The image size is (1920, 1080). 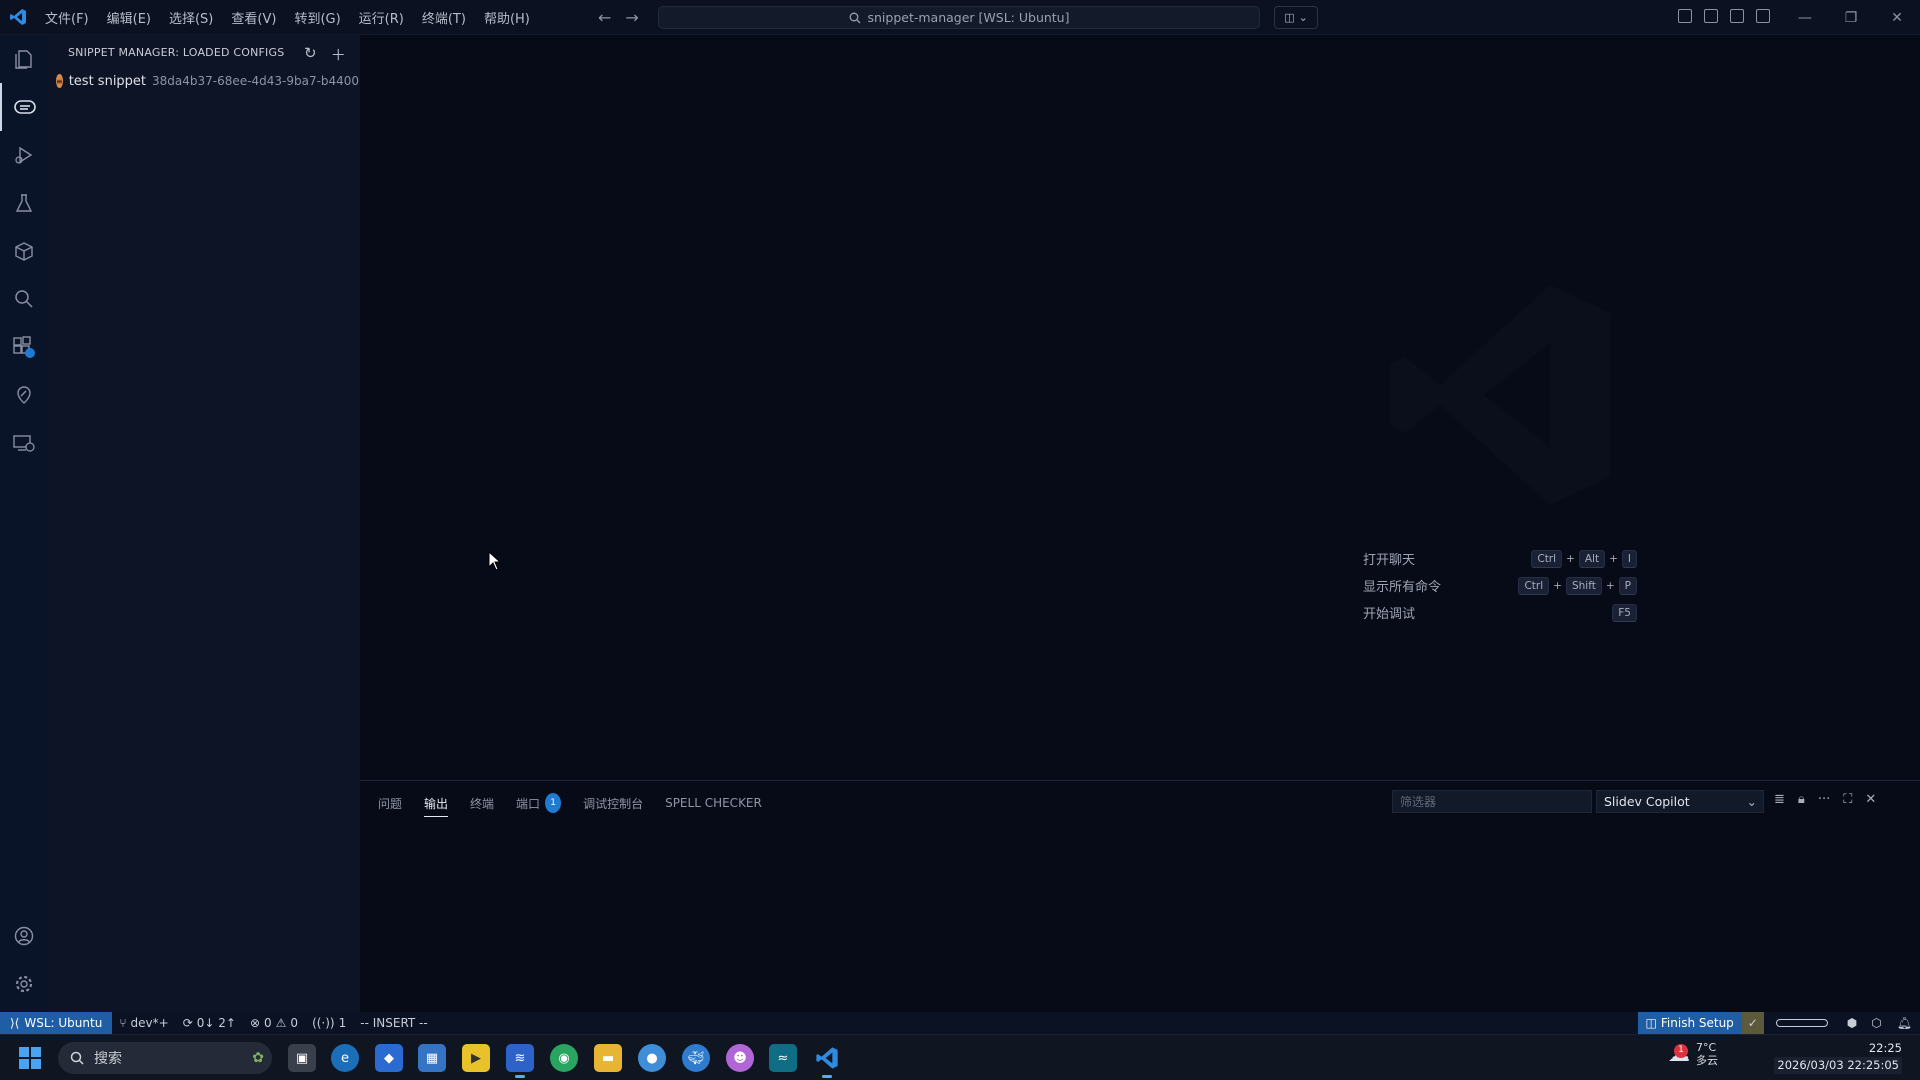 What do you see at coordinates (1296, 17) in the screenshot?
I see `copilot-button: ◫ ⌄` at bounding box center [1296, 17].